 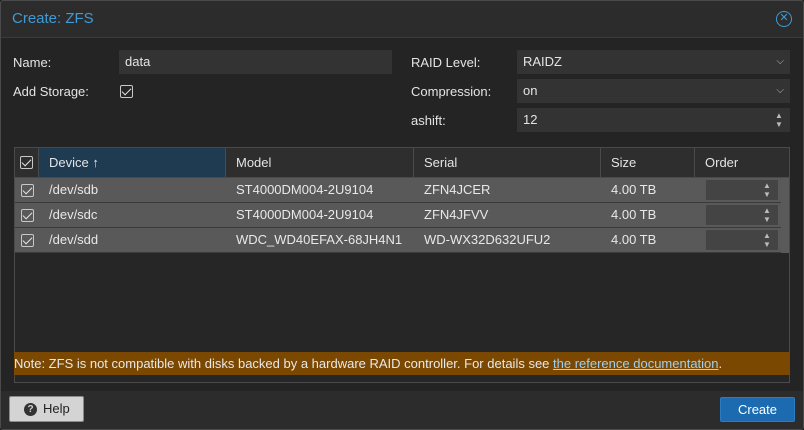 I want to click on serial-cell: WD-WX32D632UFU2, so click(x=487, y=239).